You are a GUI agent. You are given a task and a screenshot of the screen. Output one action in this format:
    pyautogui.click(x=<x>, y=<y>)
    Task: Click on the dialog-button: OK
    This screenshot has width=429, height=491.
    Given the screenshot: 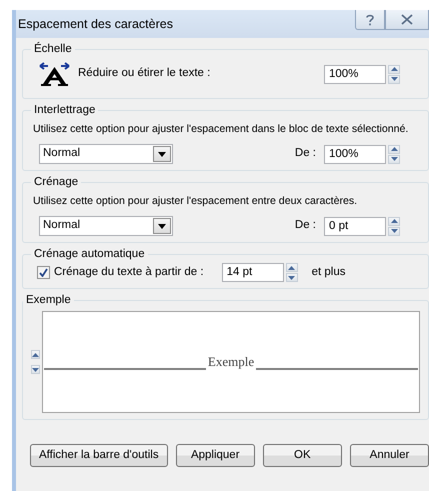 What is the action you would take?
    pyautogui.click(x=302, y=455)
    